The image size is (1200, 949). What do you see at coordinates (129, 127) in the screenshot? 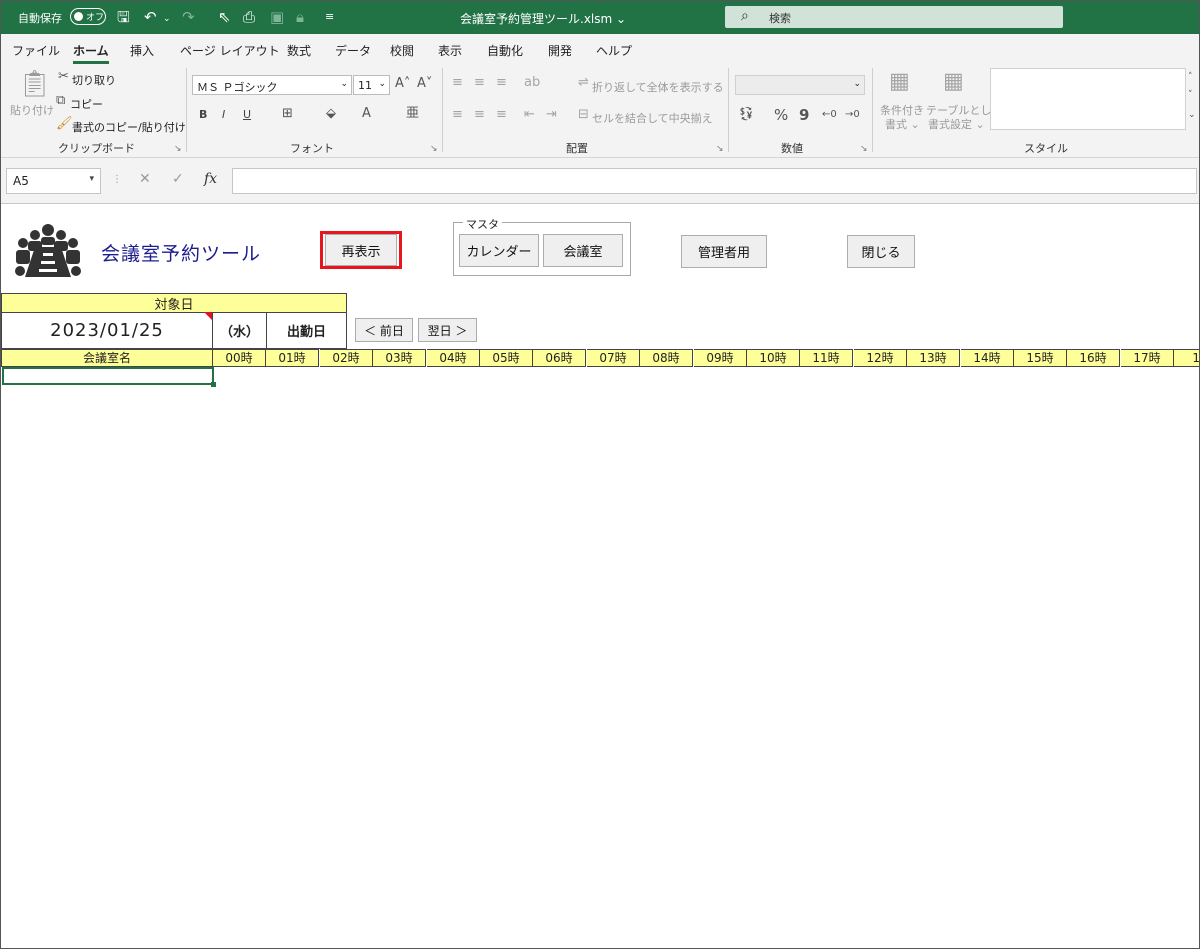
I see `format-painter-label: 書式のコピー/貼り付け` at bounding box center [129, 127].